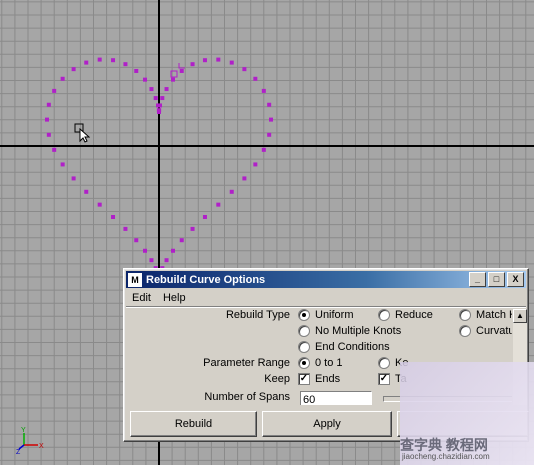  What do you see at coordinates (477, 279) in the screenshot?
I see `minimize-button: _` at bounding box center [477, 279].